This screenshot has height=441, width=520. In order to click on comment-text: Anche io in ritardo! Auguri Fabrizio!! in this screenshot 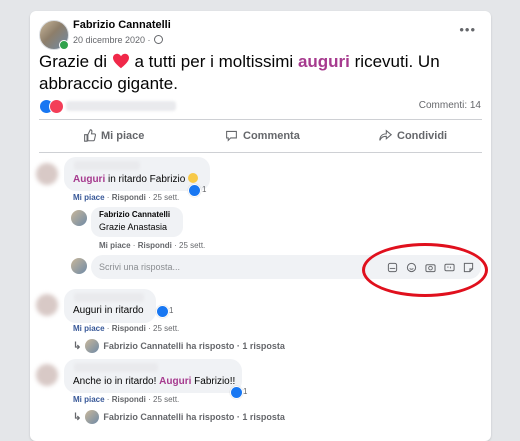, I will do `click(154, 381)`.